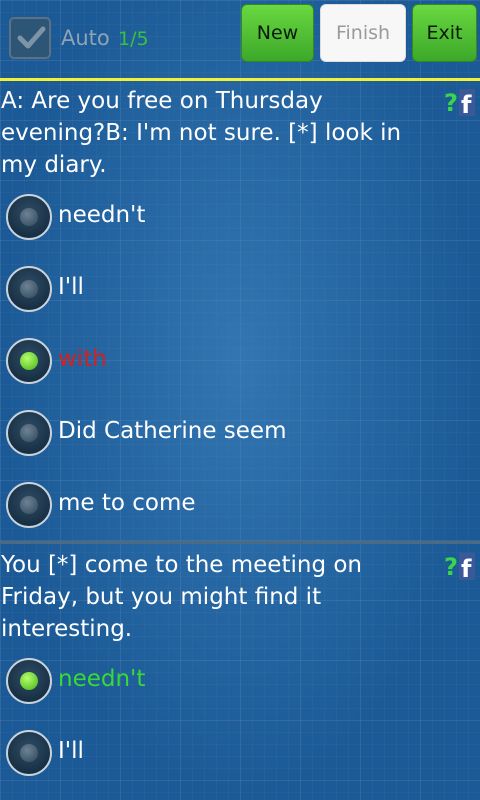 The height and width of the screenshot is (800, 480). Describe the element at coordinates (241, 507) in the screenshot. I see `answer-option: me to come` at that location.